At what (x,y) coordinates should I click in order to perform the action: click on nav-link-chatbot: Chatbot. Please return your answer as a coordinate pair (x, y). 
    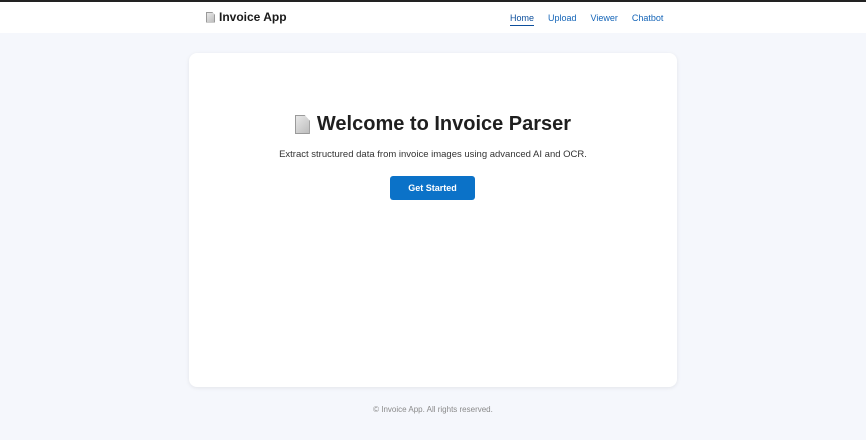
    Looking at the image, I should click on (648, 19).